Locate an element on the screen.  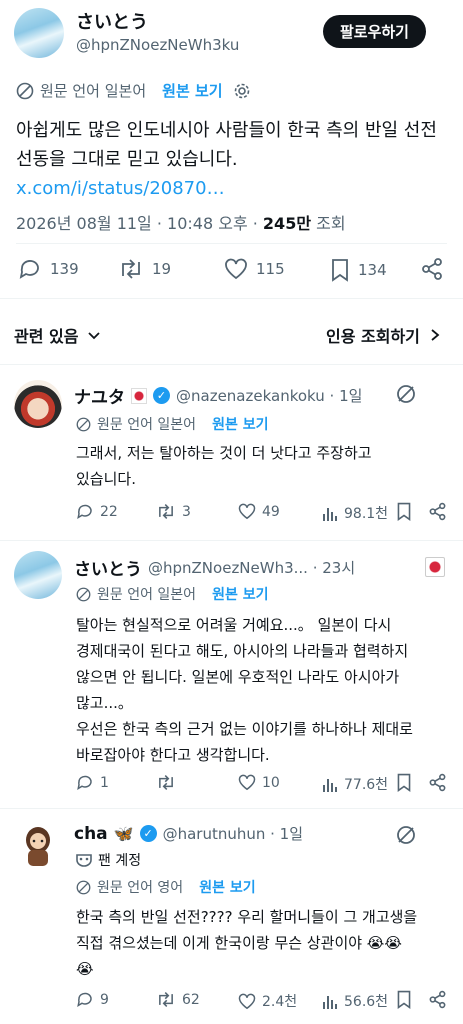
reply-text-line: 😭 is located at coordinates (85, 969).